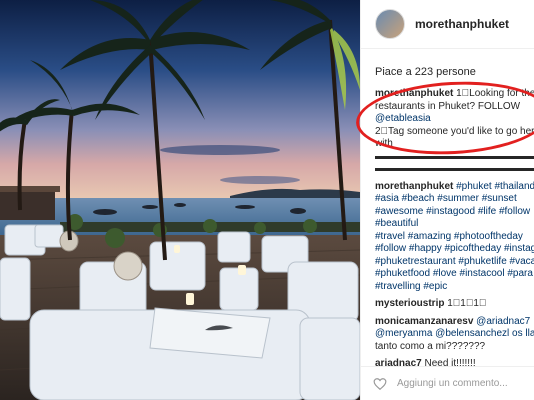  Describe the element at coordinates (454, 262) in the screenshot. I see `hashtag-line-7: #phuketrestaurant #phuketlife #vaca` at that location.